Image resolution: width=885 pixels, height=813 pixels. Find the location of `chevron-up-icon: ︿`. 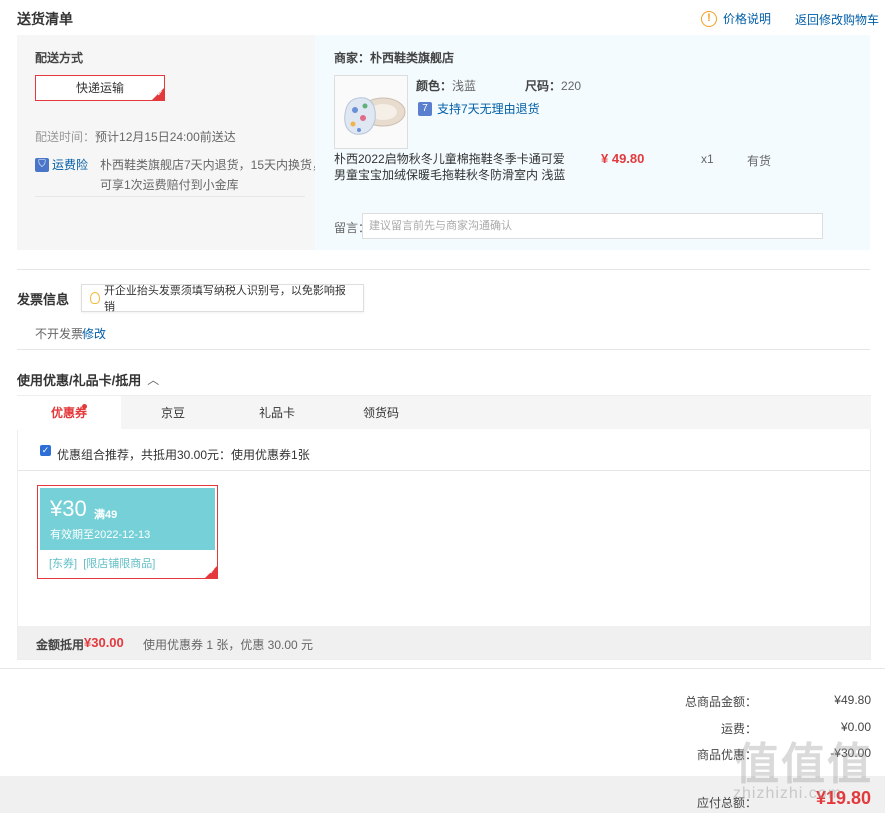

chevron-up-icon: ︿ is located at coordinates (153, 380).